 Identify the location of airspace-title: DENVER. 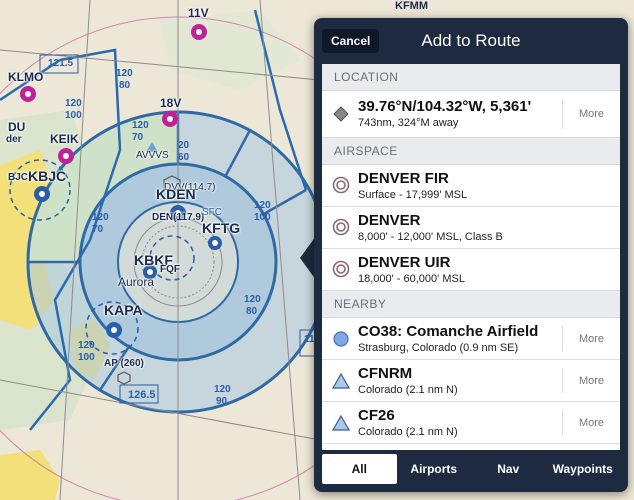
(389, 220).